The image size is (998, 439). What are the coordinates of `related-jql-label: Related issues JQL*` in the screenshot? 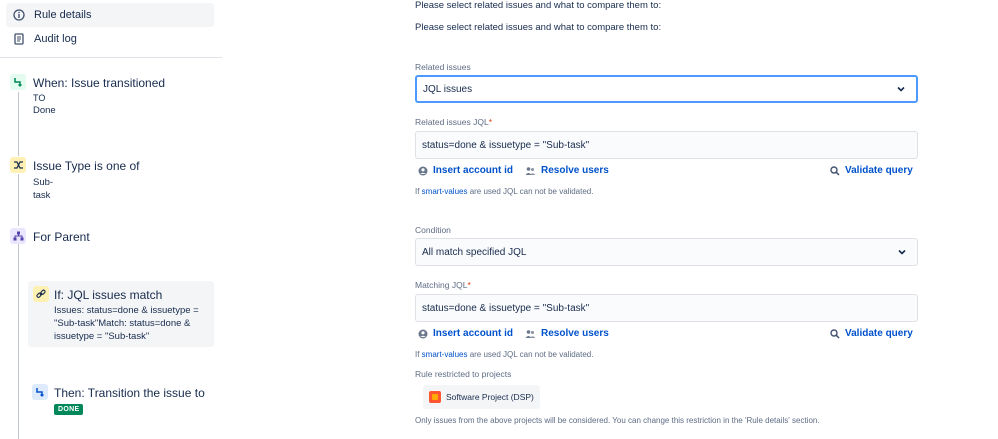 It's located at (454, 122).